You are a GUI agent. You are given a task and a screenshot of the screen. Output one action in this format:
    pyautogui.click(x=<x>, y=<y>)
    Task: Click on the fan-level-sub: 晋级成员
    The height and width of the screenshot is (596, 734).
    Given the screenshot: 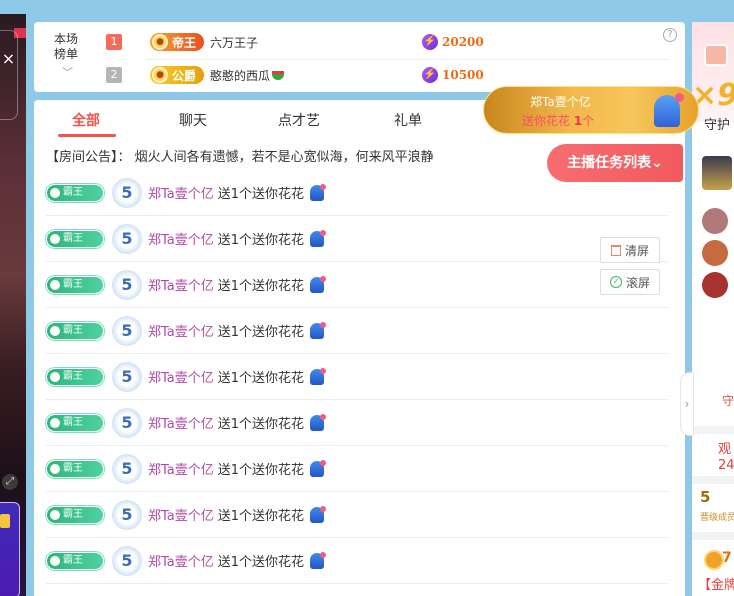 What is the action you would take?
    pyautogui.click(x=717, y=518)
    